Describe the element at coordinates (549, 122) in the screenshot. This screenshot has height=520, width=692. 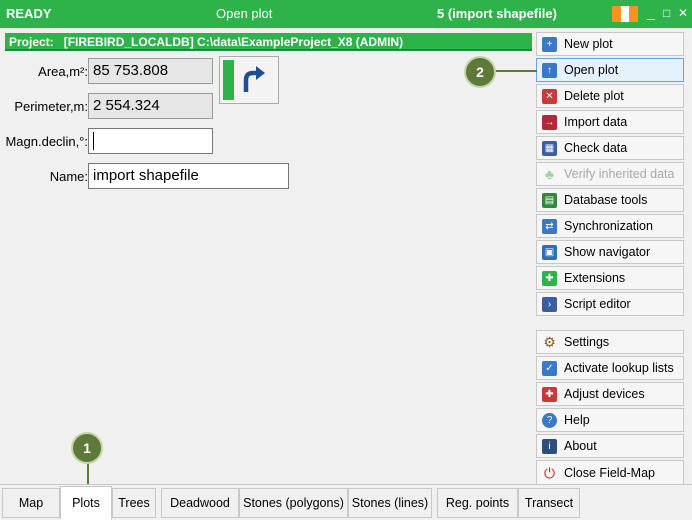
I see `import-data-icon: →` at that location.